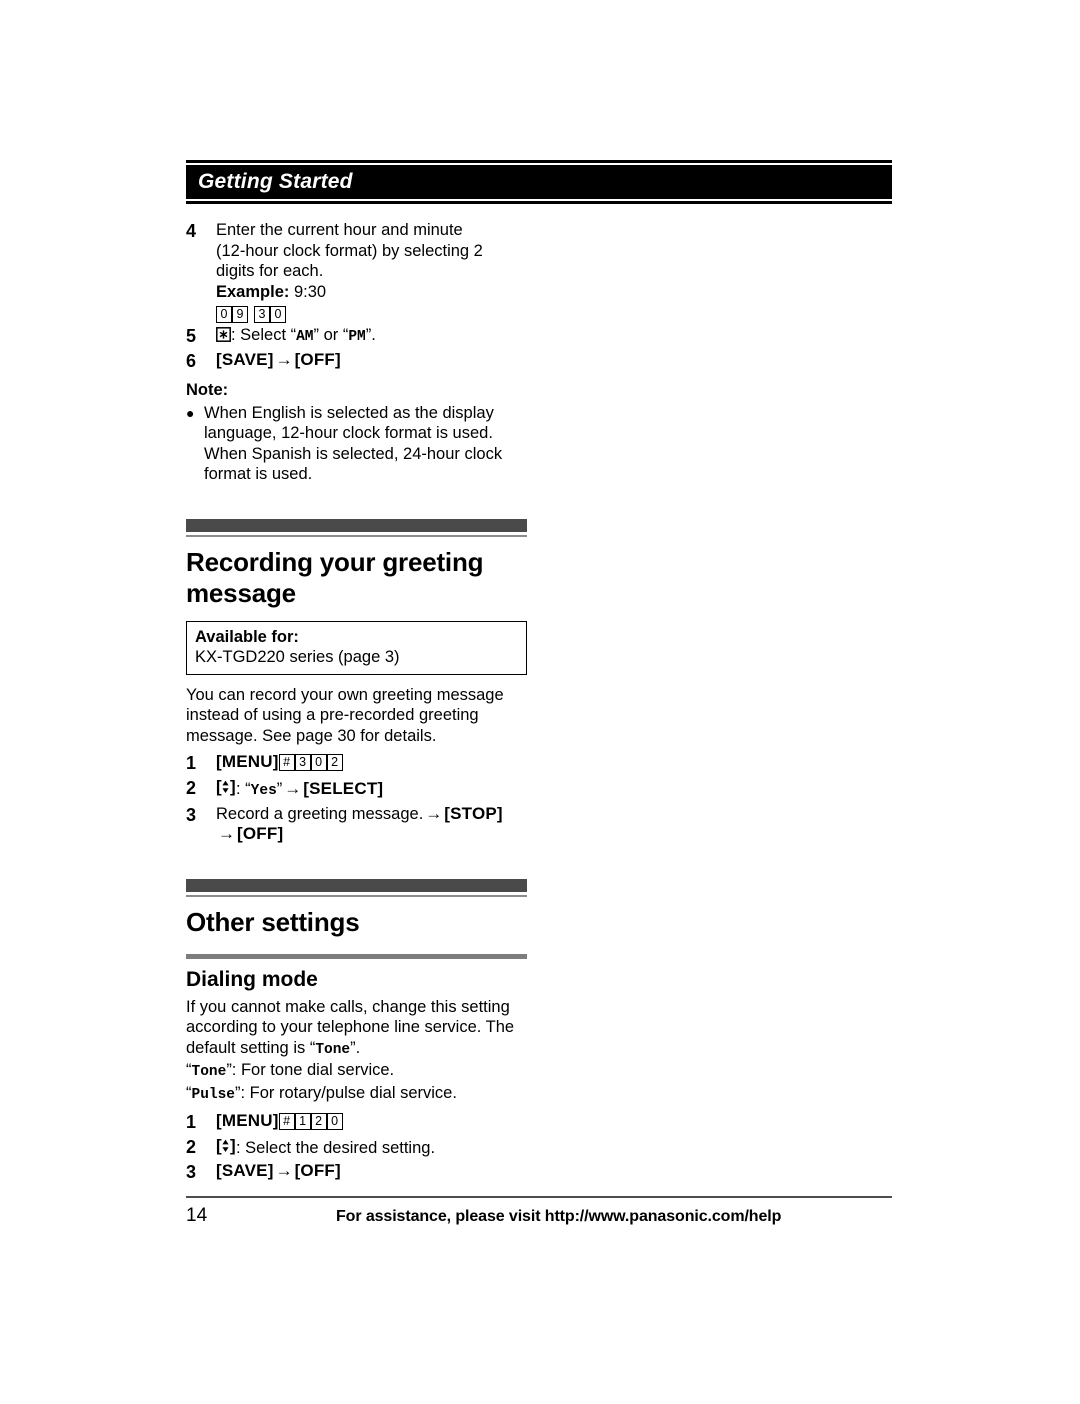 This screenshot has width=1080, height=1404. Describe the element at coordinates (223, 334) in the screenshot. I see `asterisk-key-icon` at that location.